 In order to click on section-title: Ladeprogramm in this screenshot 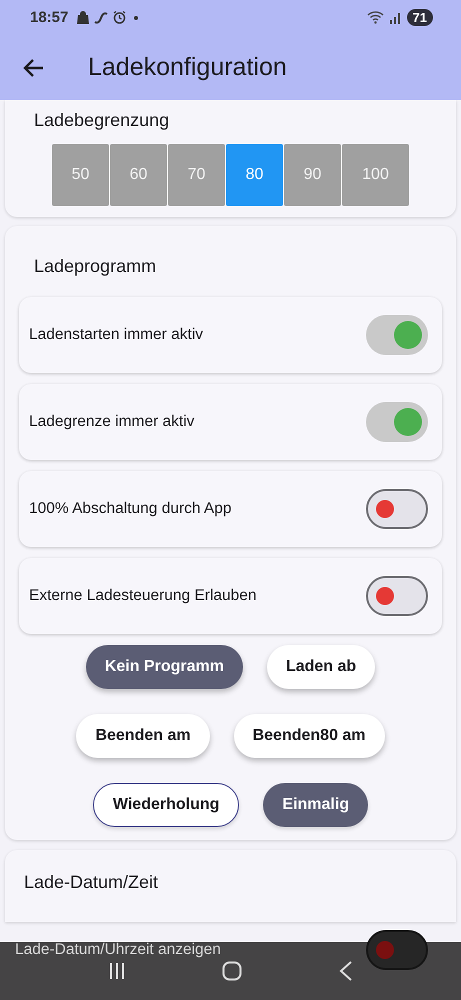, I will do `click(95, 266)`.